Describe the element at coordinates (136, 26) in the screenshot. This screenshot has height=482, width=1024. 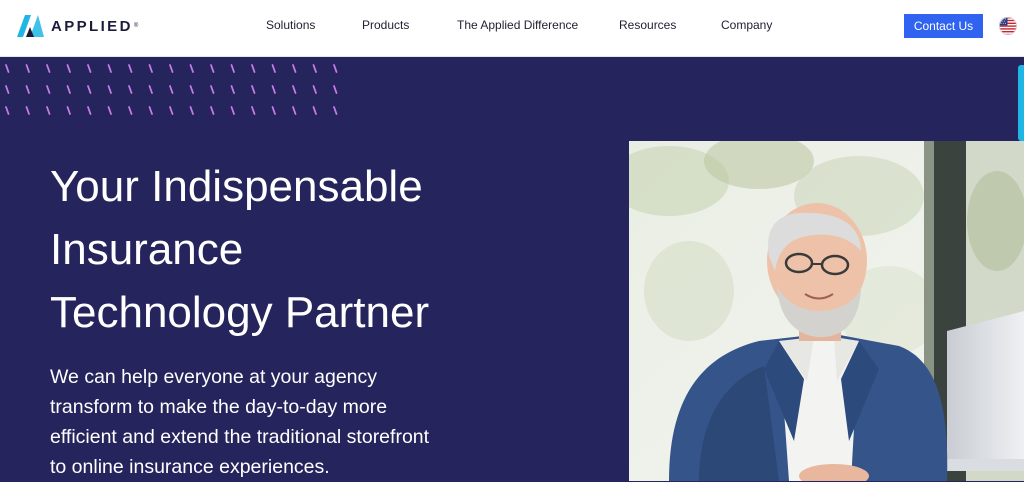
I see `brand-trademark: ®` at that location.